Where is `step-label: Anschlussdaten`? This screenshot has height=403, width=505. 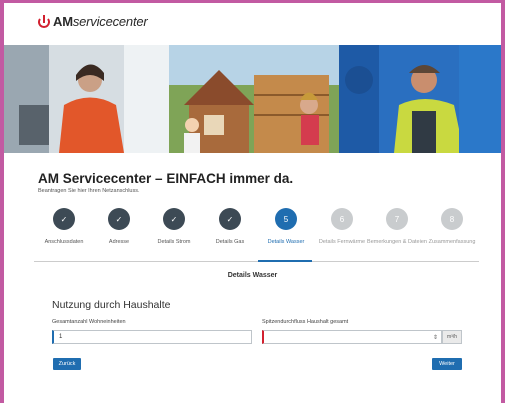
step-label: Anschlussdaten is located at coordinates (64, 242).